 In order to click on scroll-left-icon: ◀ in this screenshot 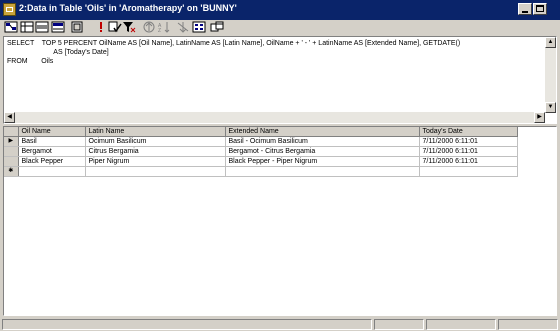, I will do `click(9, 117)`.